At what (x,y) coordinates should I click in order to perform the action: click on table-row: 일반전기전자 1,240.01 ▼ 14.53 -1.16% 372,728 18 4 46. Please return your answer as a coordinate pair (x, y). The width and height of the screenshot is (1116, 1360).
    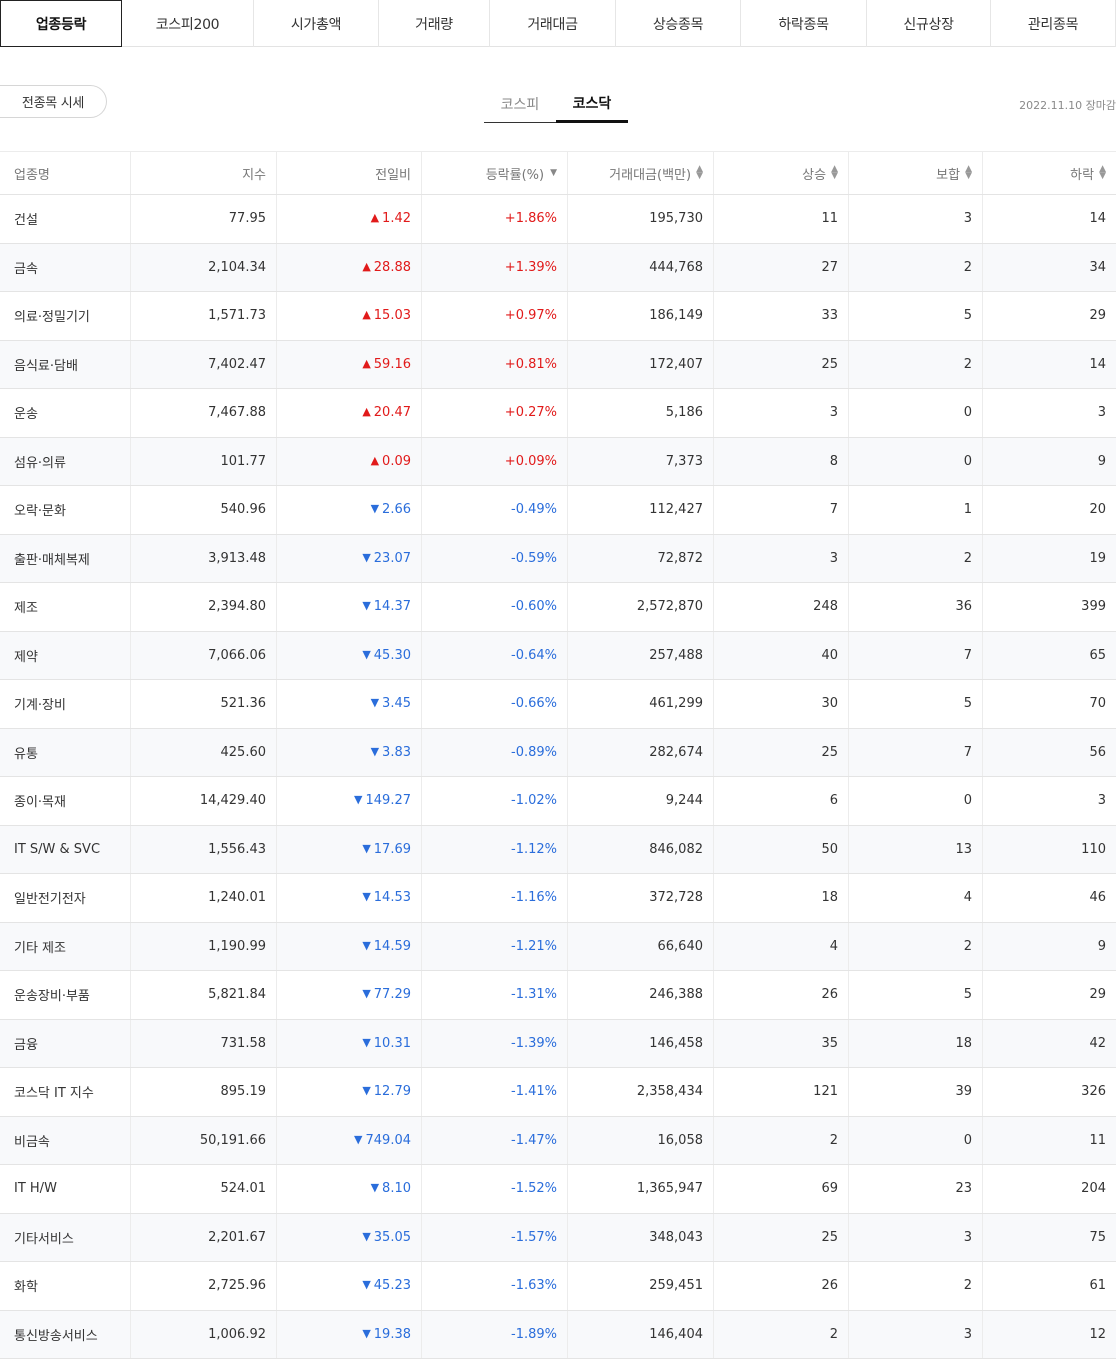
    Looking at the image, I should click on (558, 898).